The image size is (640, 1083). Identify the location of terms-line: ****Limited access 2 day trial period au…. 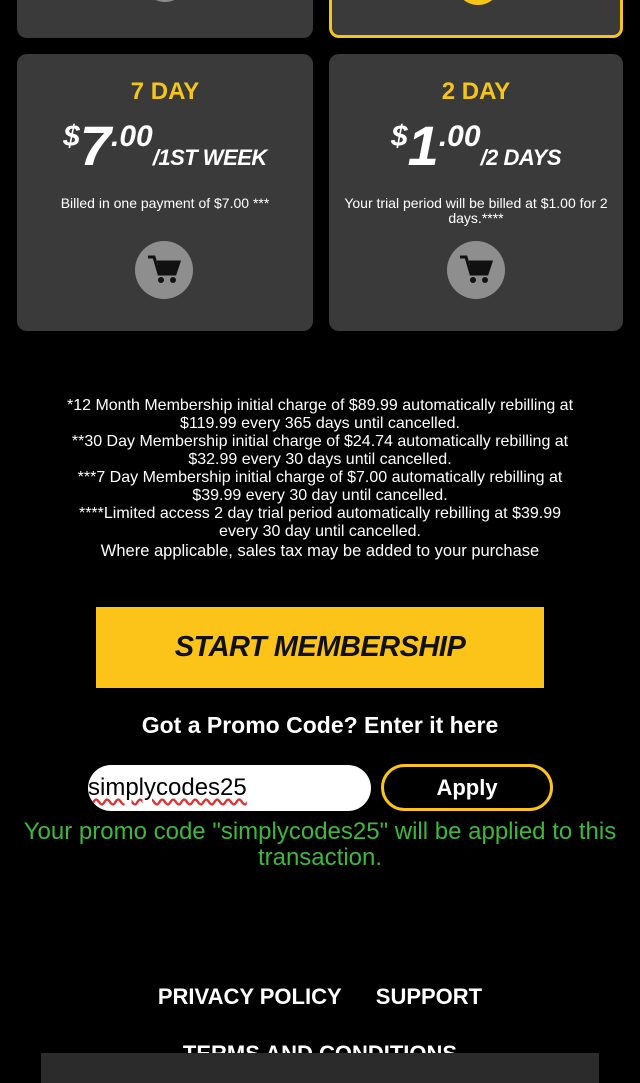
(320, 513).